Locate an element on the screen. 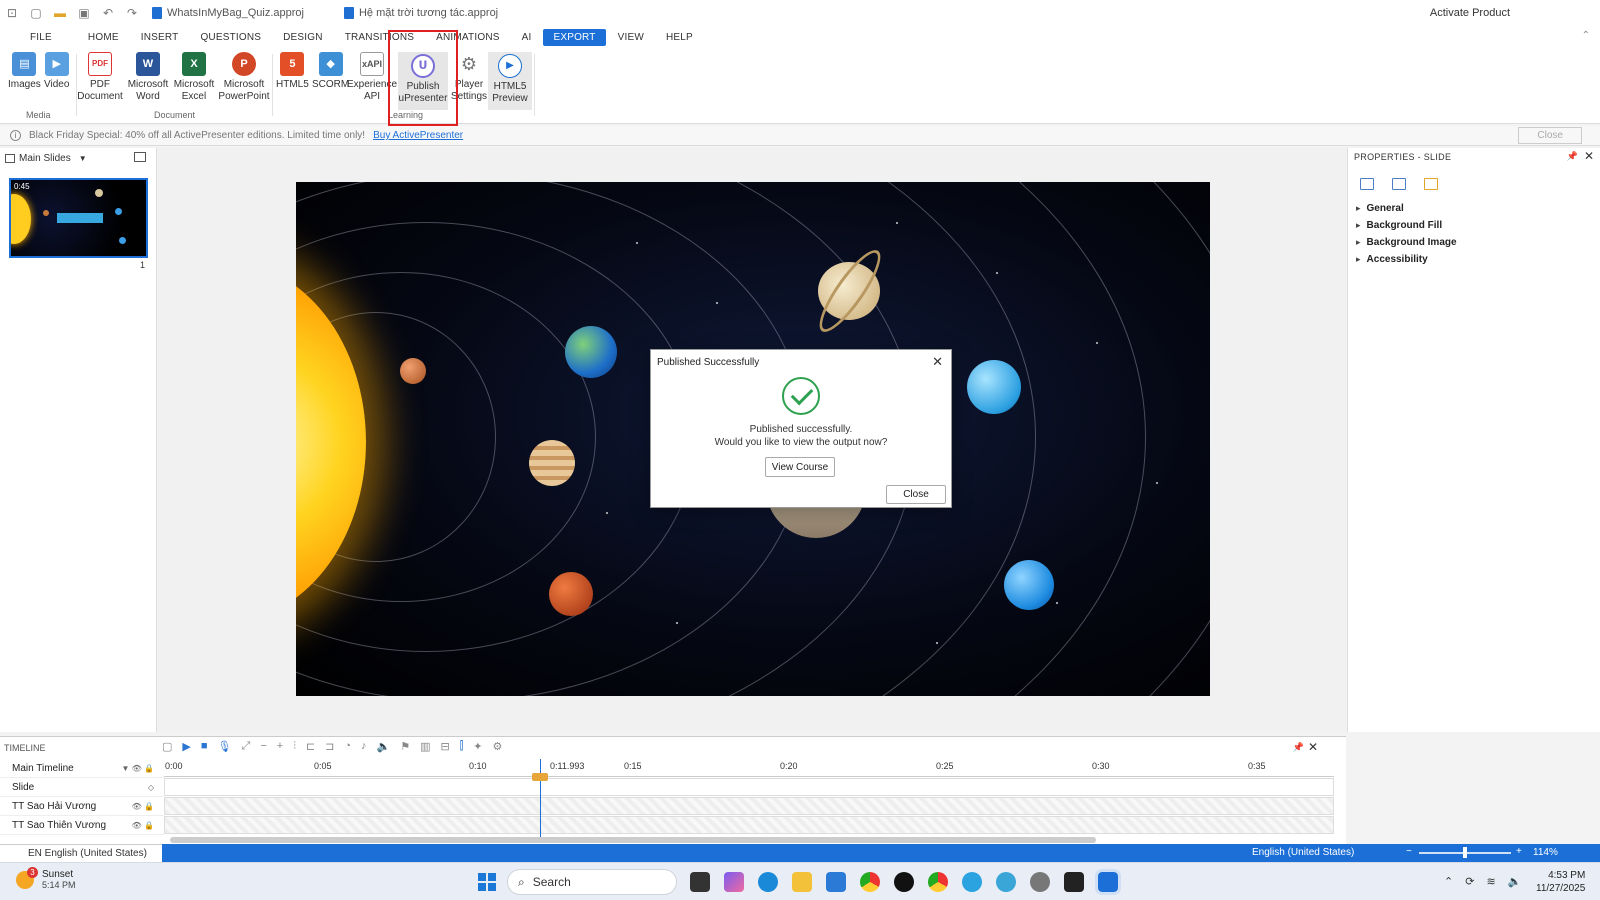 This screenshot has width=1600, height=900. marker-icon: ⚑ is located at coordinates (405, 746).